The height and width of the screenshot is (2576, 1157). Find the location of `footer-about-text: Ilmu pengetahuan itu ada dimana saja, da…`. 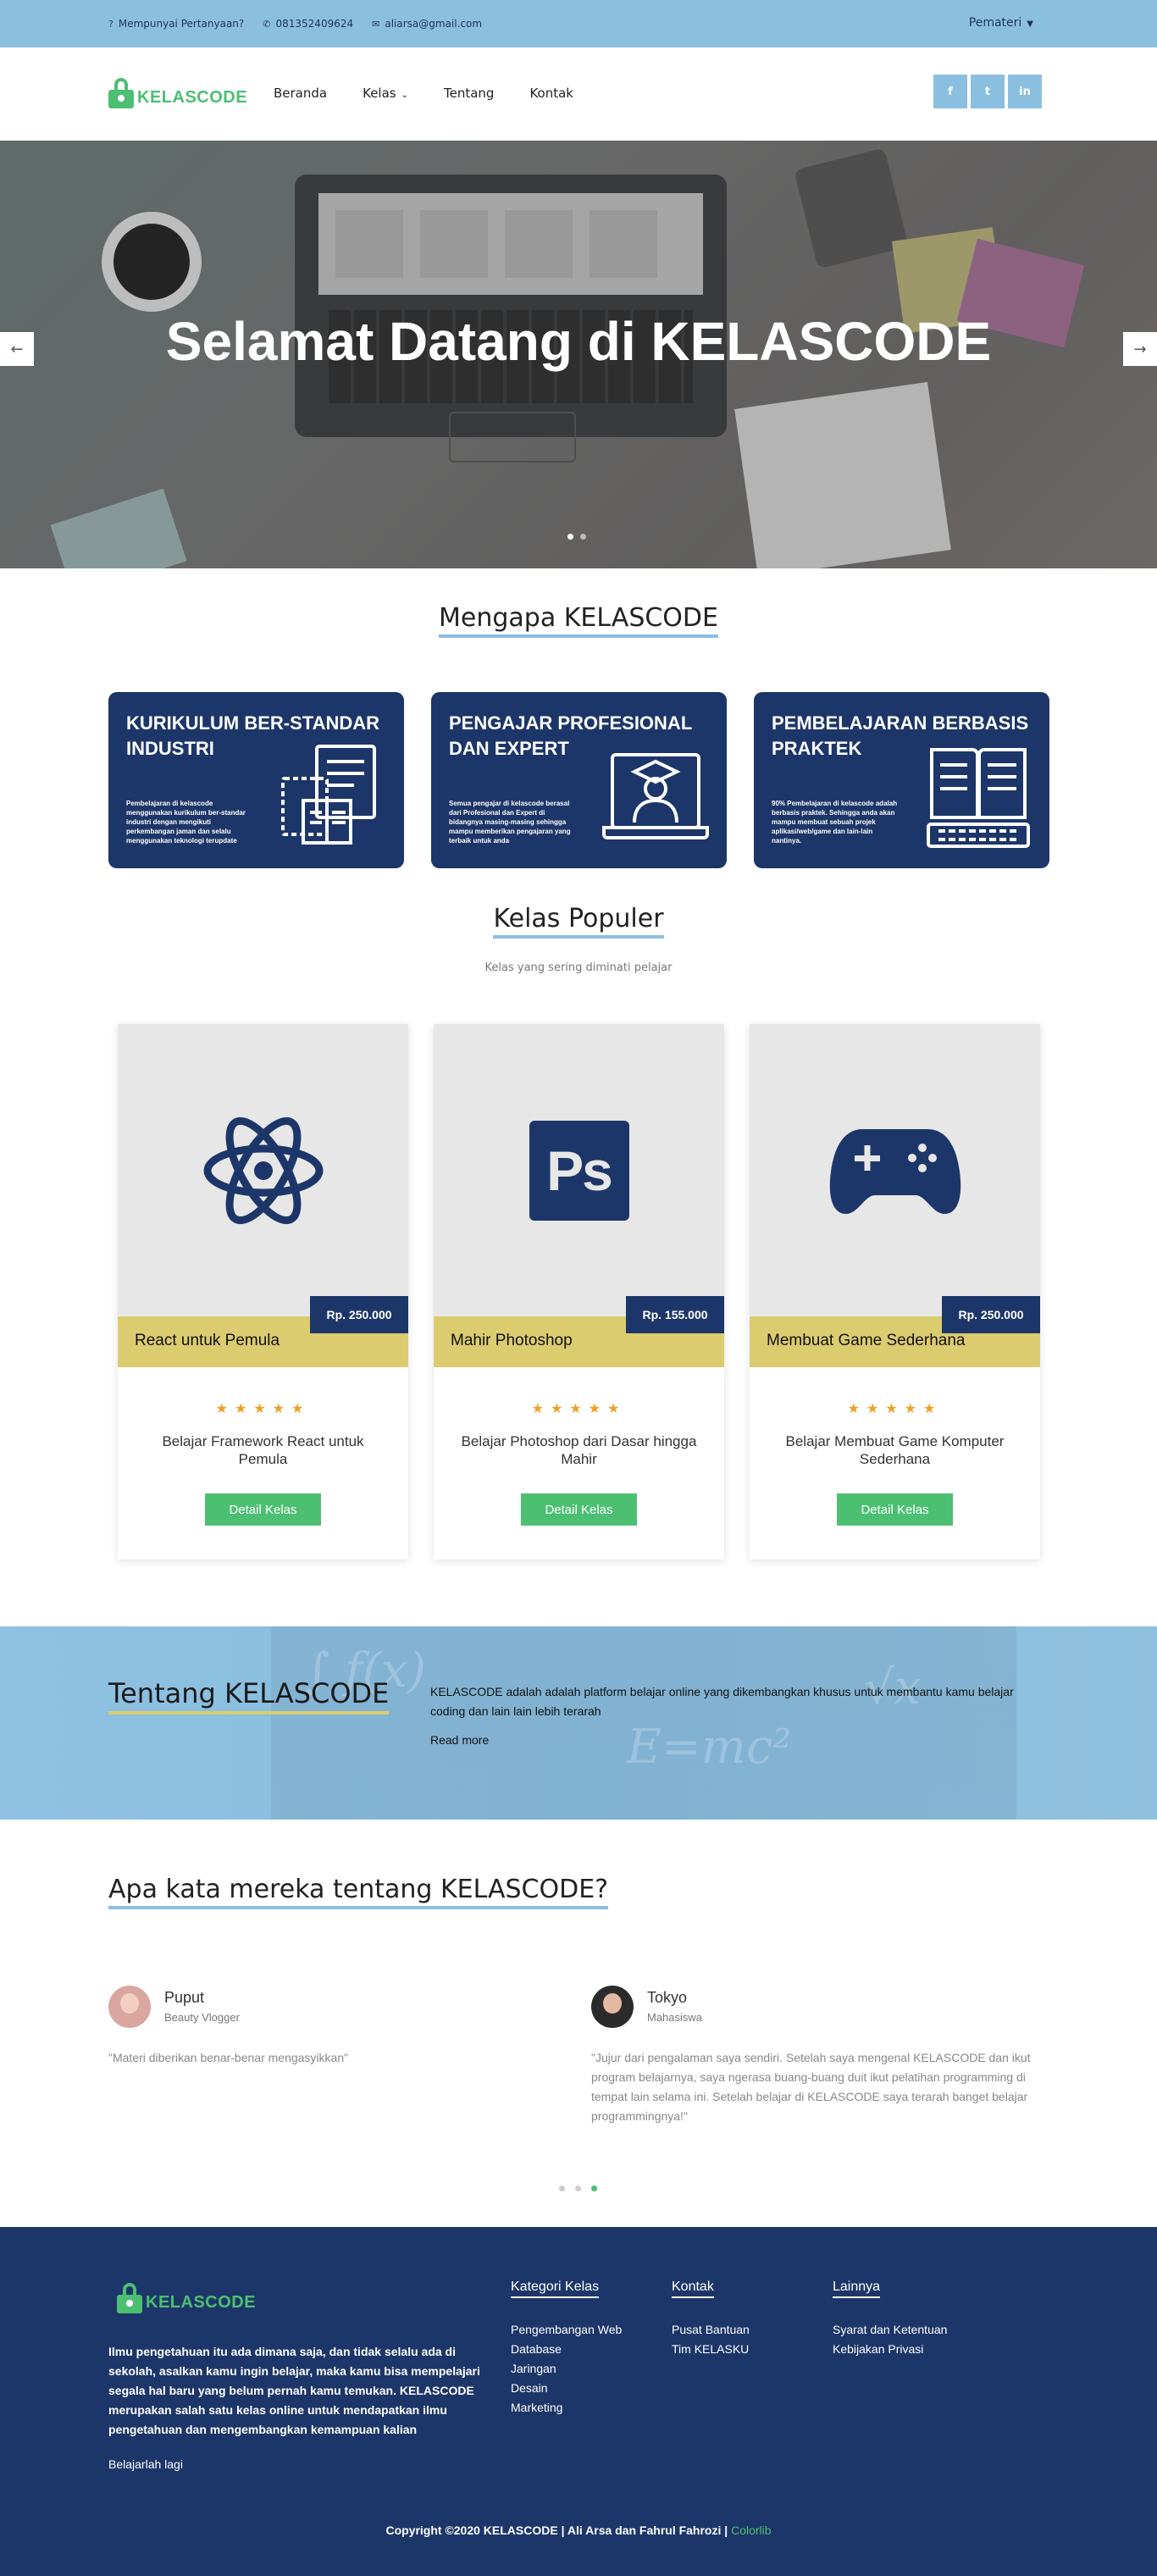

footer-about-text: Ilmu pengetahuan itu ada dimana saja, da… is located at coordinates (294, 2390).